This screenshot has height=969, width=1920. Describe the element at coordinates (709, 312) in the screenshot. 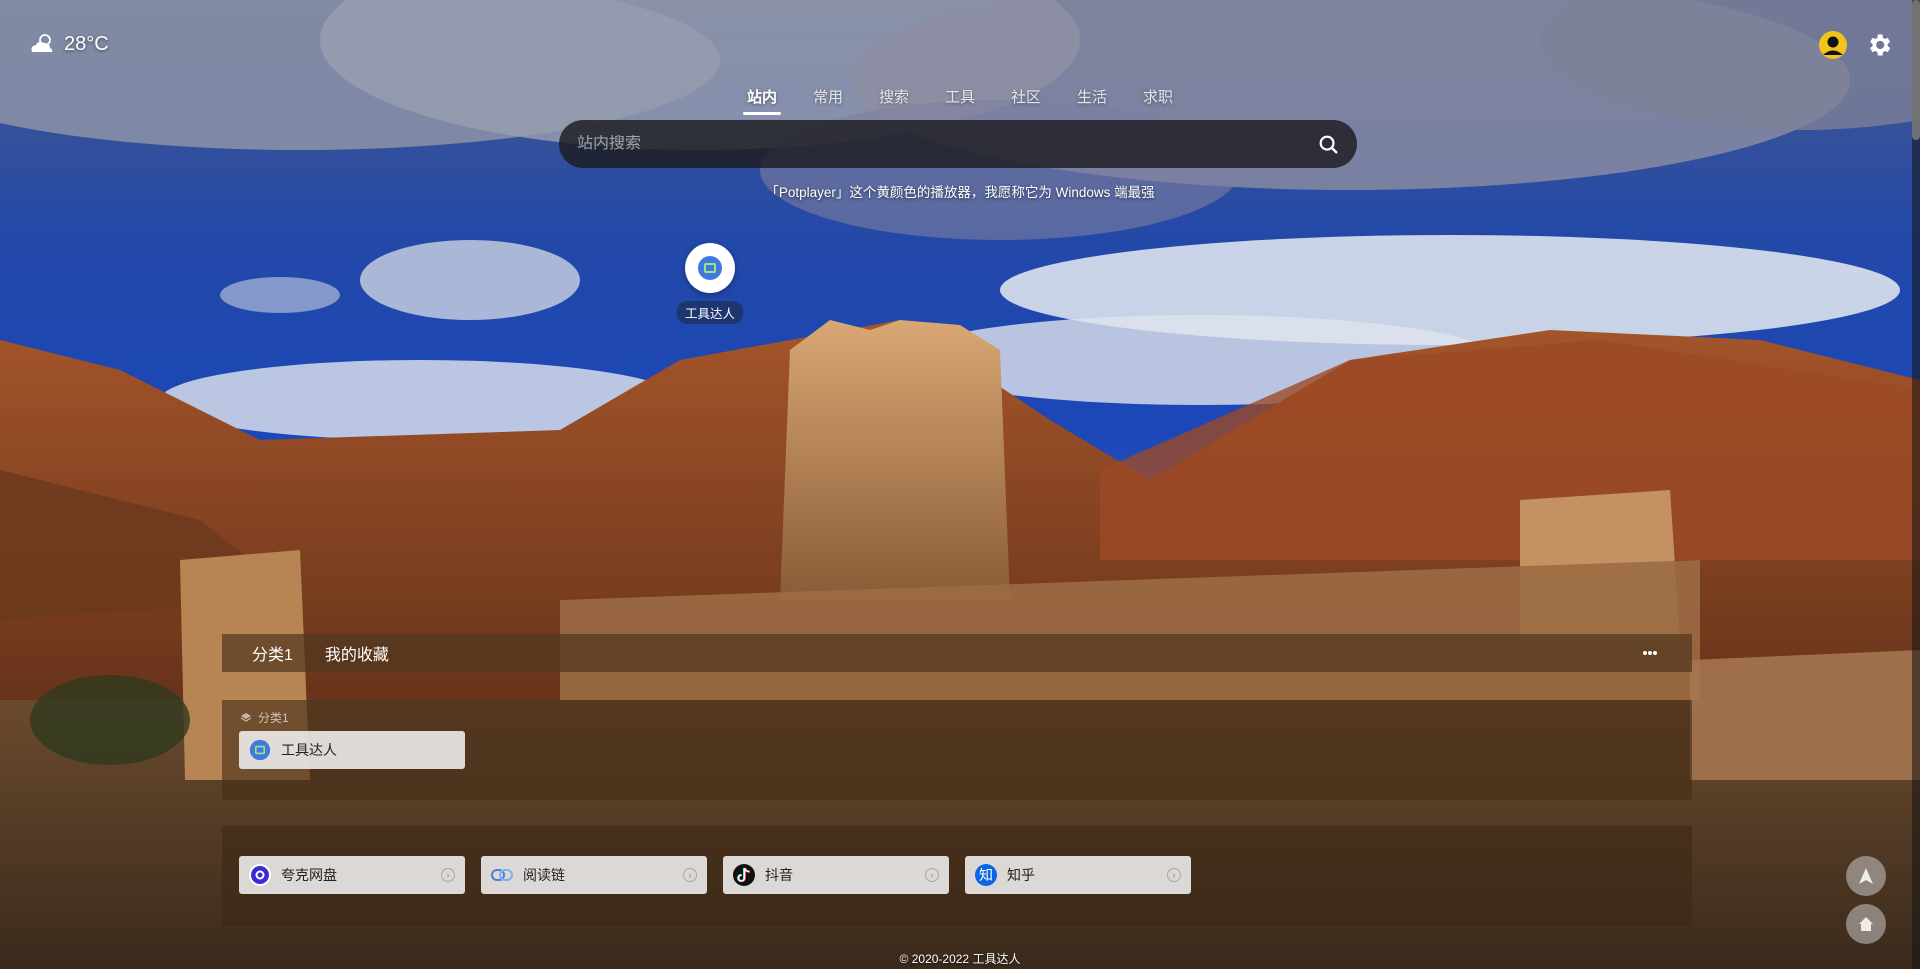

I see `shortcut-label: 工具达人` at that location.